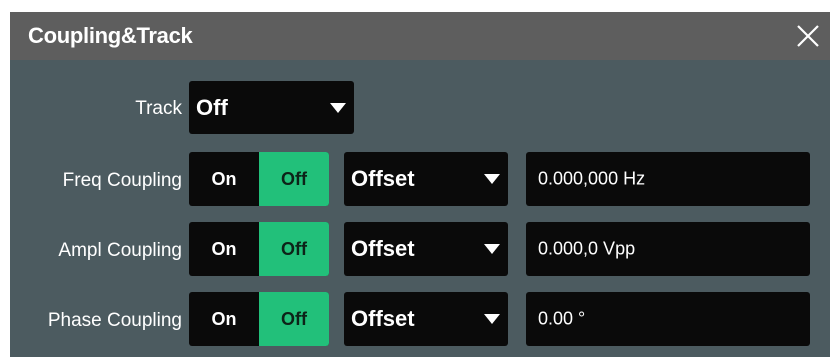  What do you see at coordinates (587, 248) in the screenshot?
I see `ampl-coupling-value: 0.000,0 Vpp` at bounding box center [587, 248].